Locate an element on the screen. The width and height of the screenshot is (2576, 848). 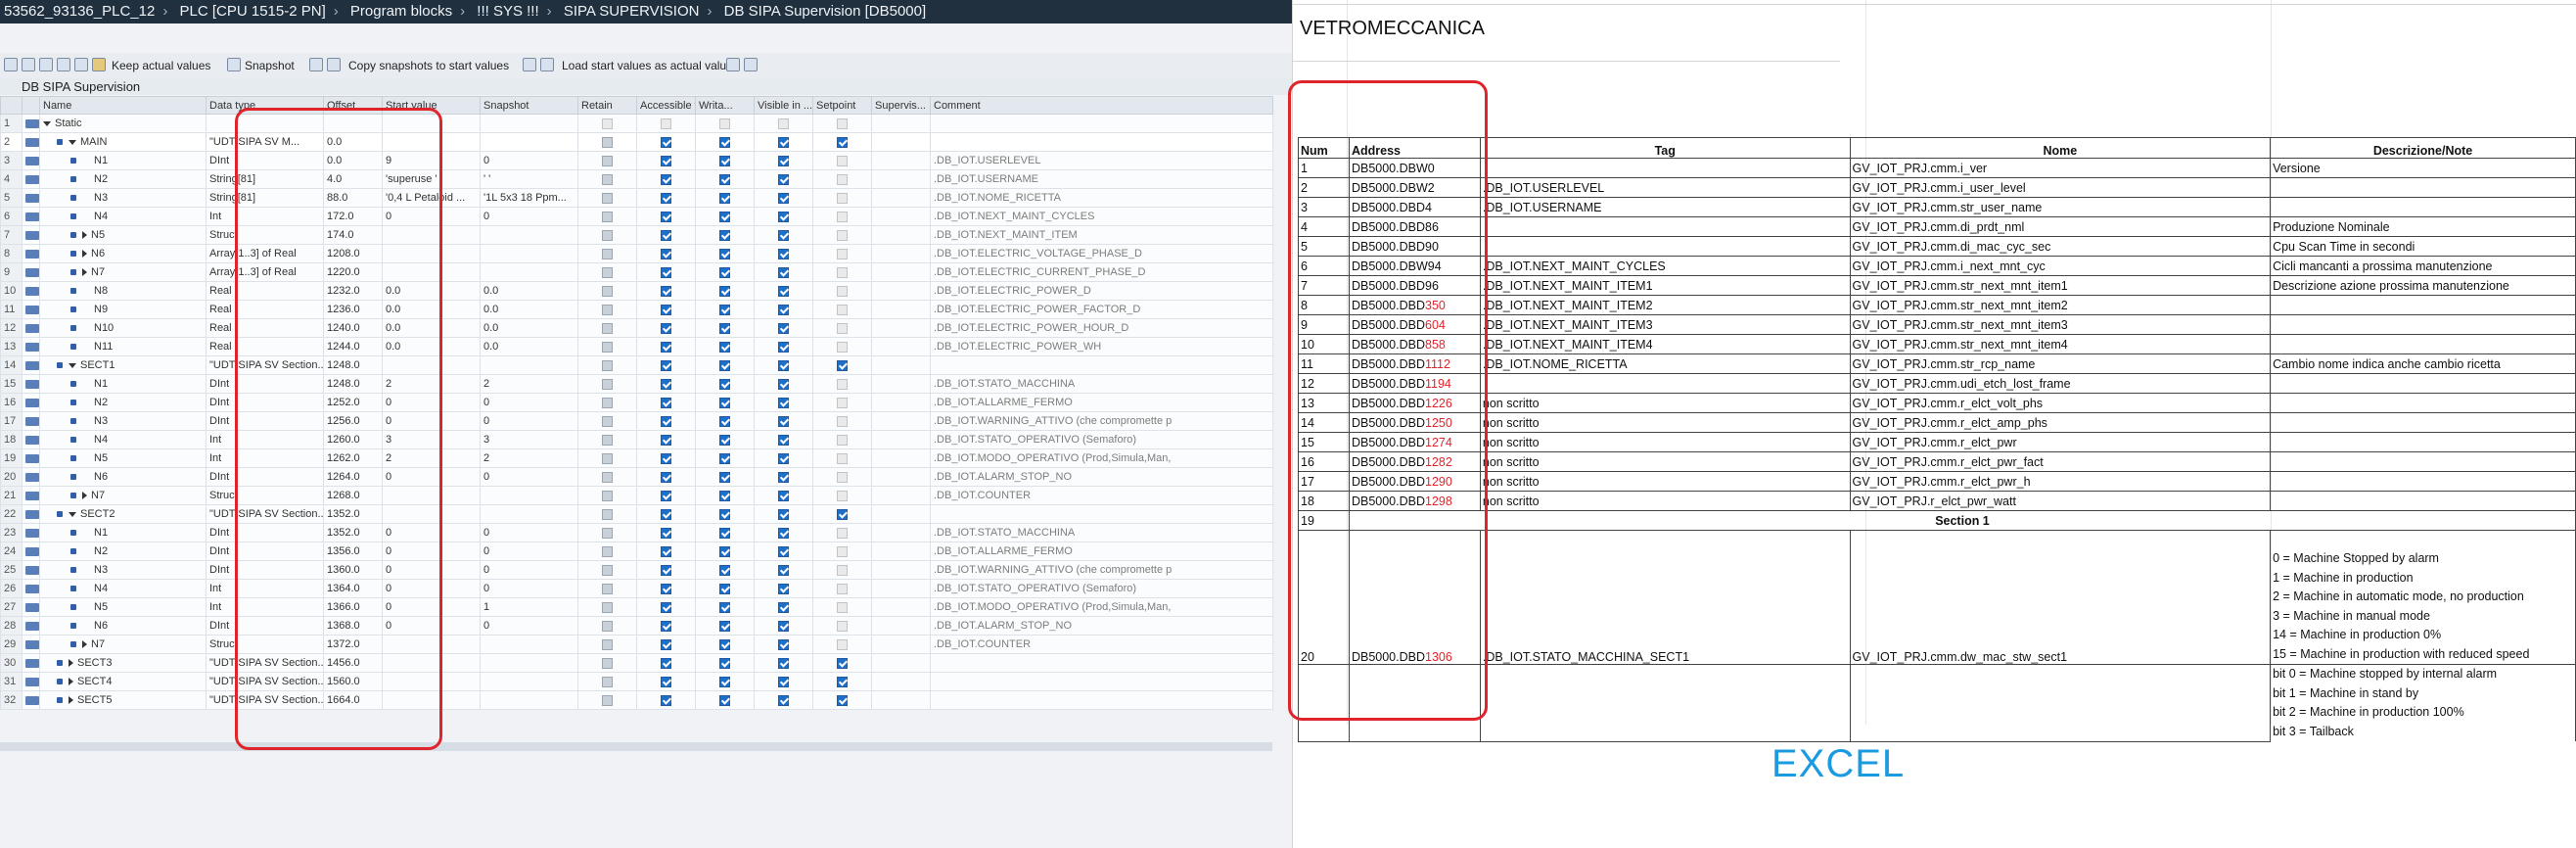
nome-cell: GV_IOT_PRJ.cmm.r_elct_pwr_fact is located at coordinates (2061, 461).